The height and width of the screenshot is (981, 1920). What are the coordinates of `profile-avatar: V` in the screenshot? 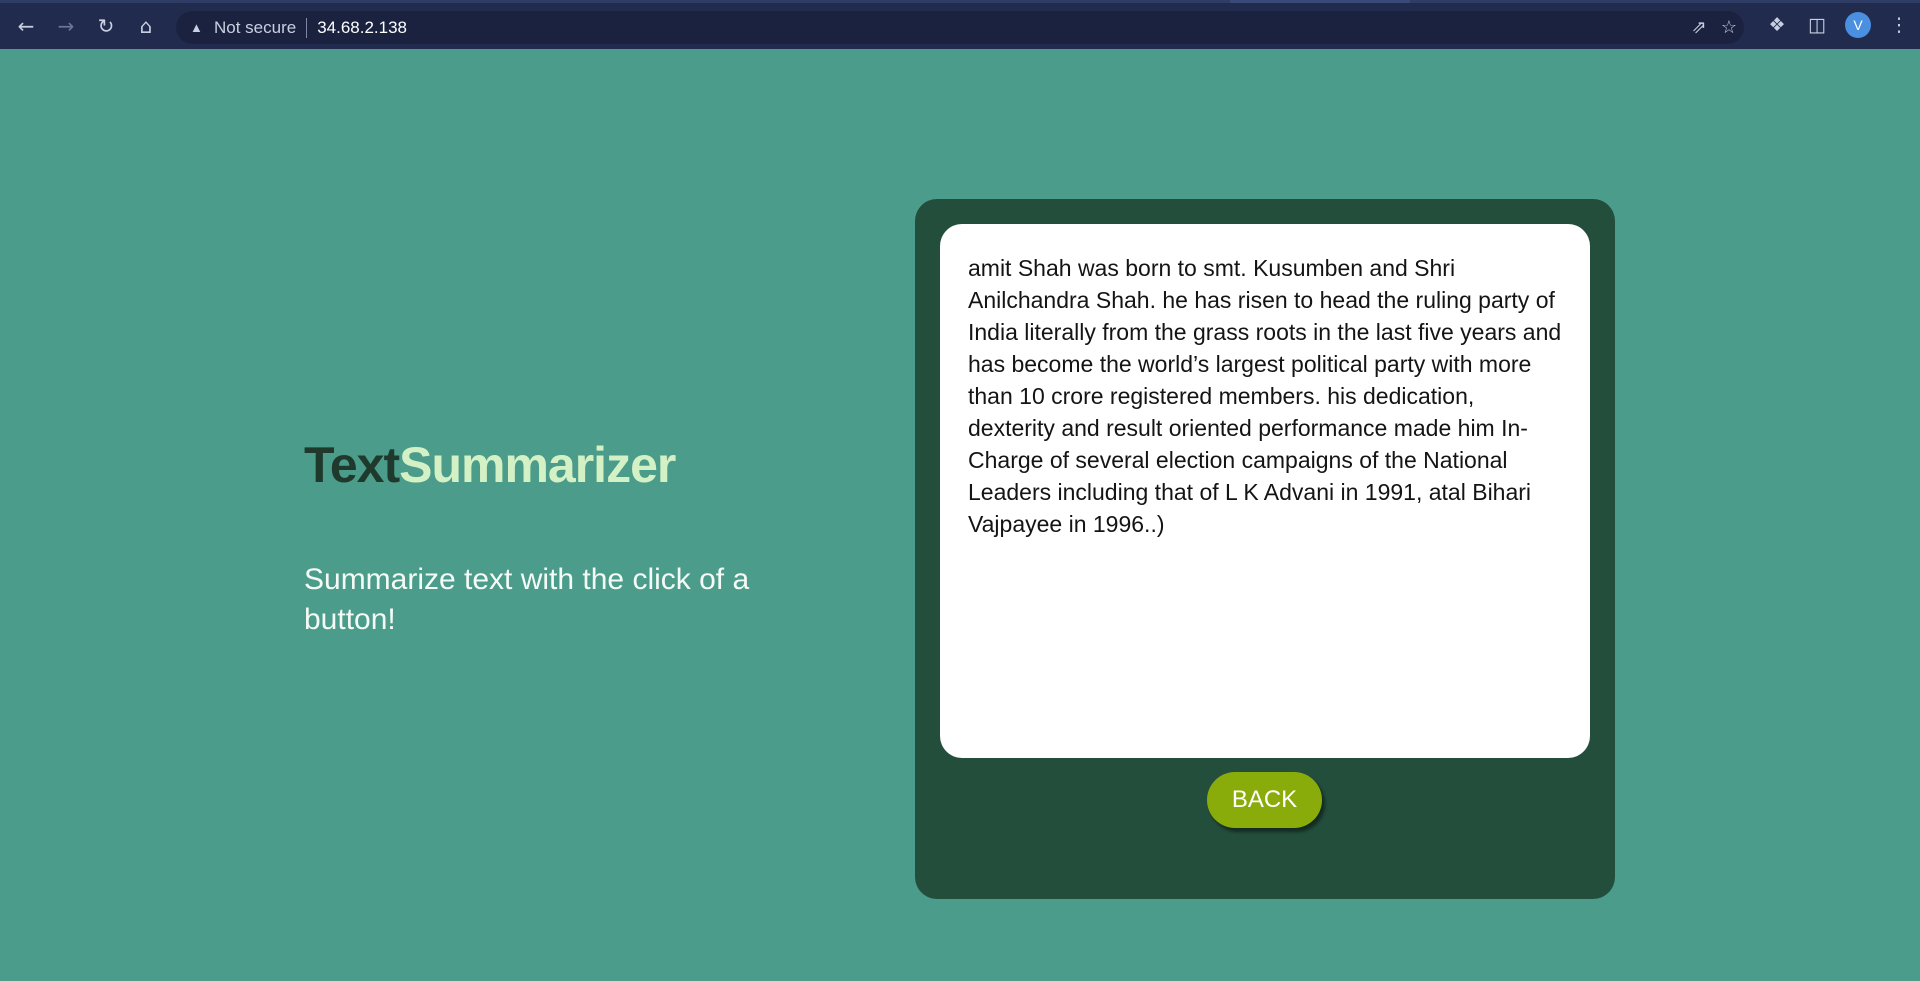 It's located at (1858, 25).